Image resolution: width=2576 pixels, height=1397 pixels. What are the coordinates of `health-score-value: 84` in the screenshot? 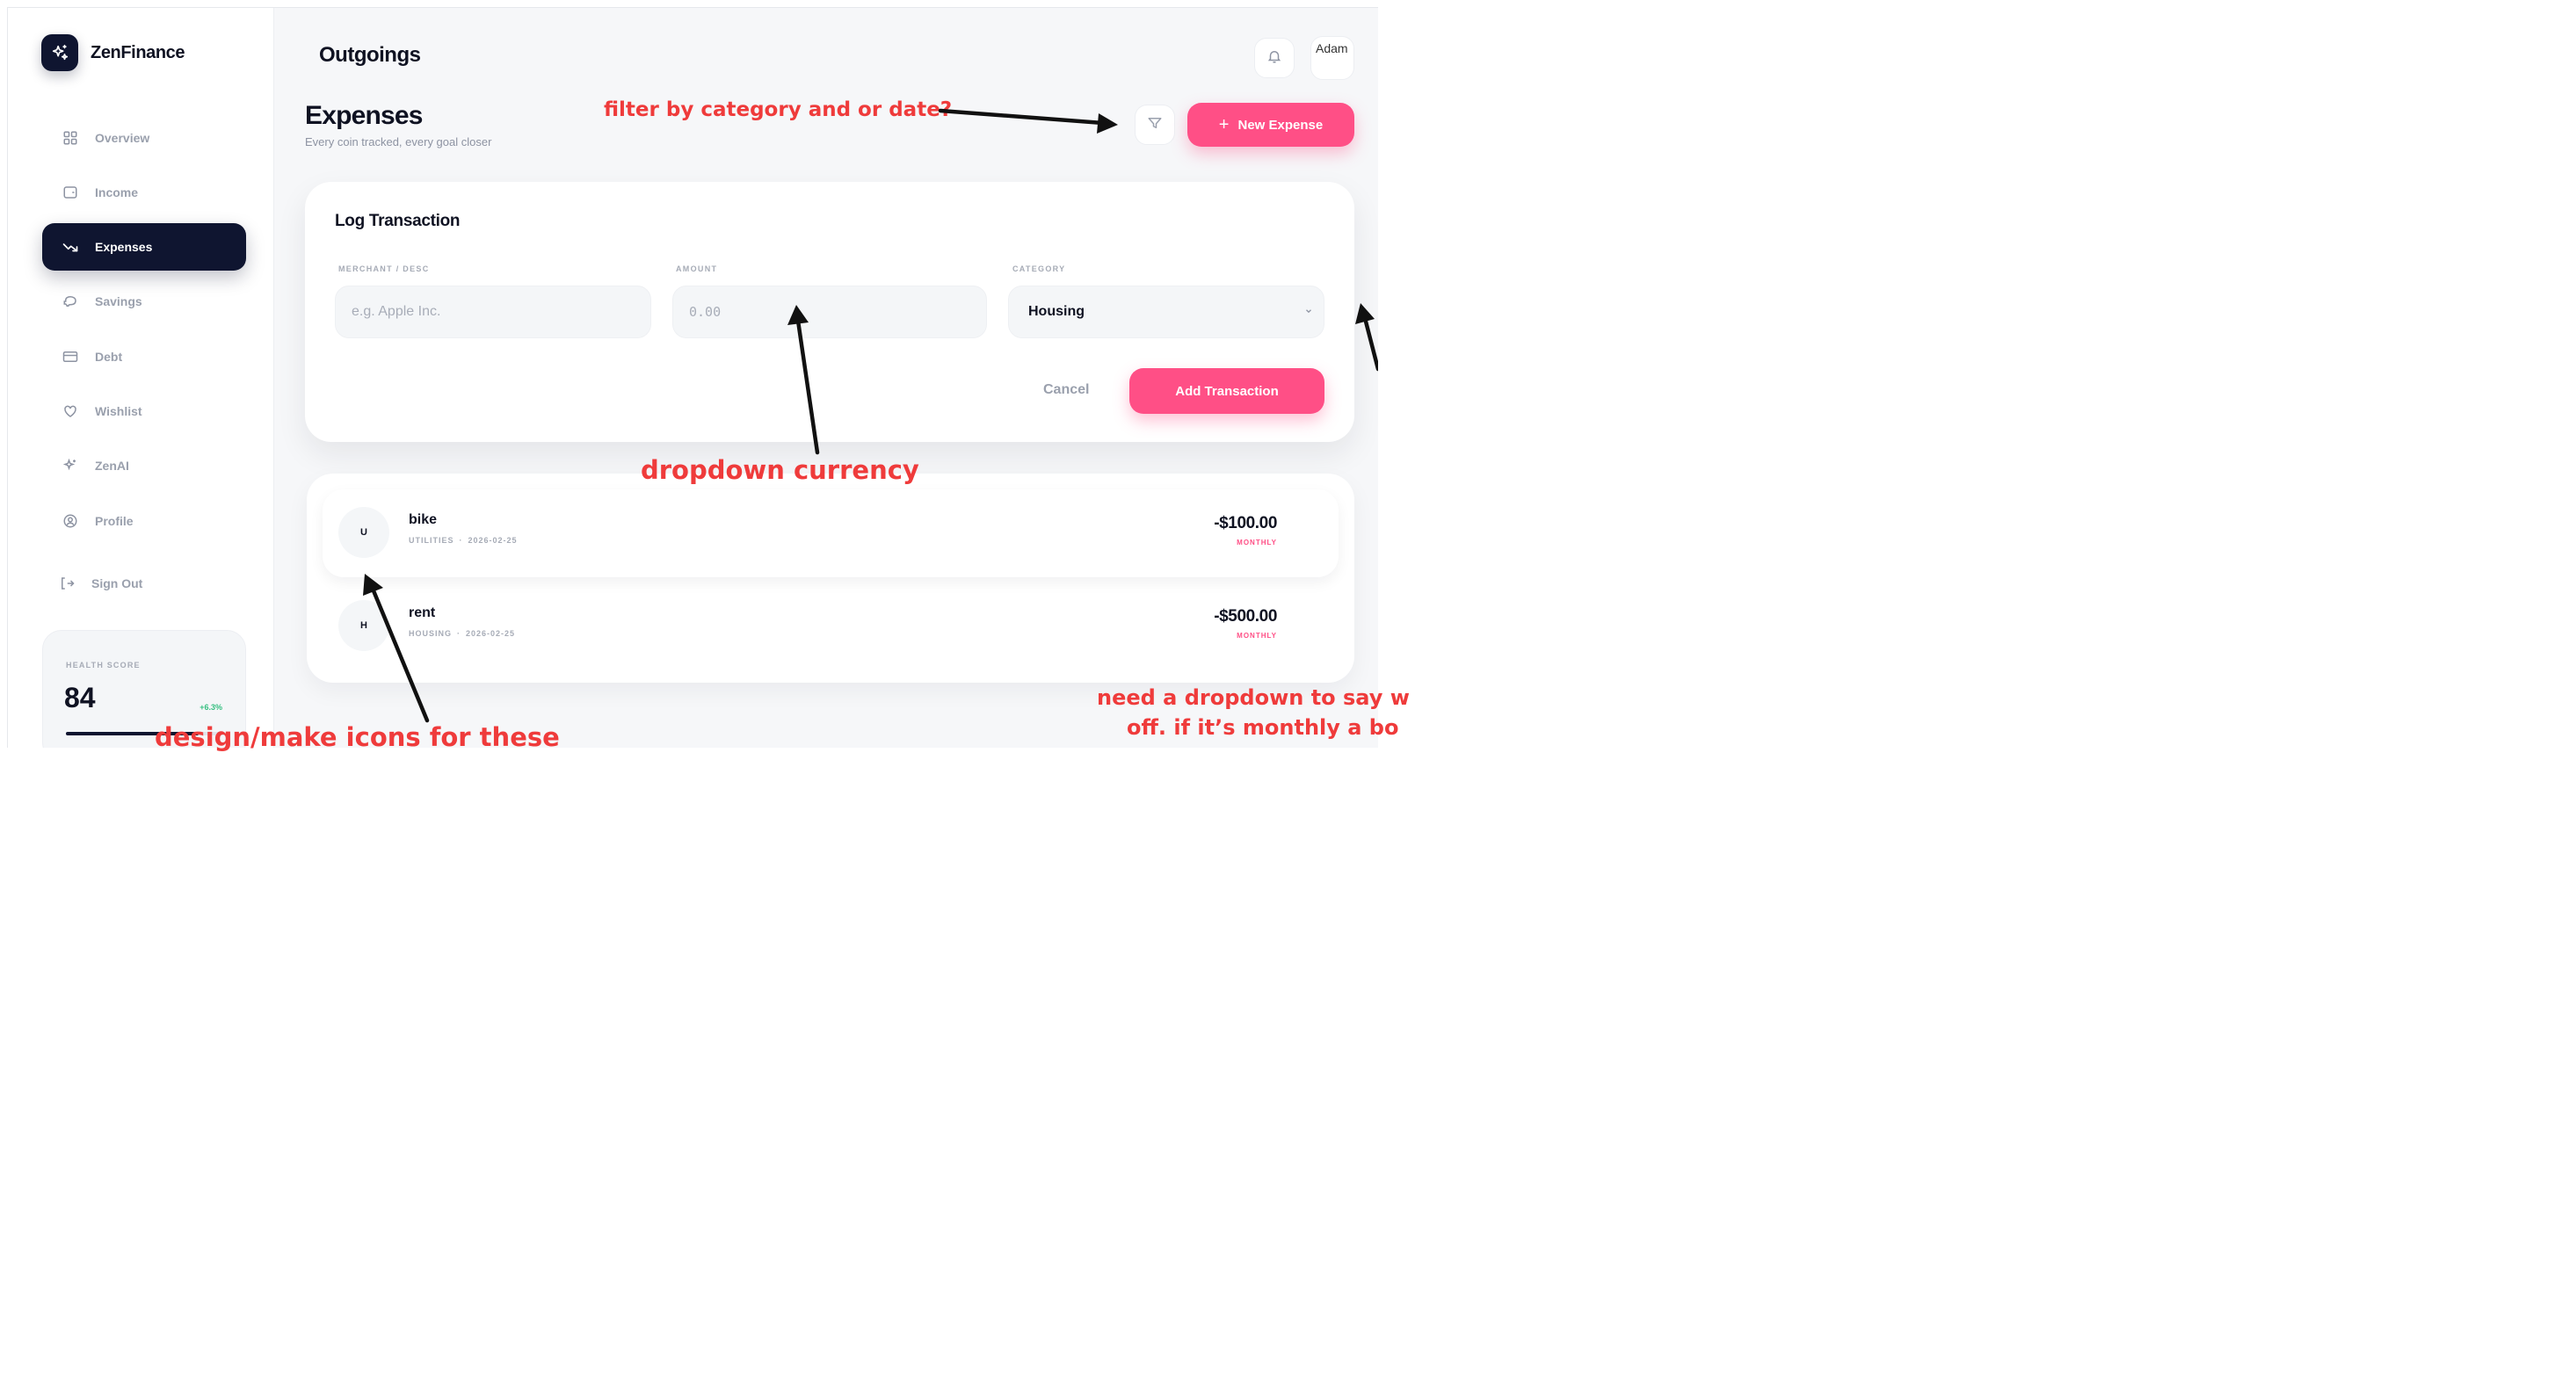 It's located at (80, 698).